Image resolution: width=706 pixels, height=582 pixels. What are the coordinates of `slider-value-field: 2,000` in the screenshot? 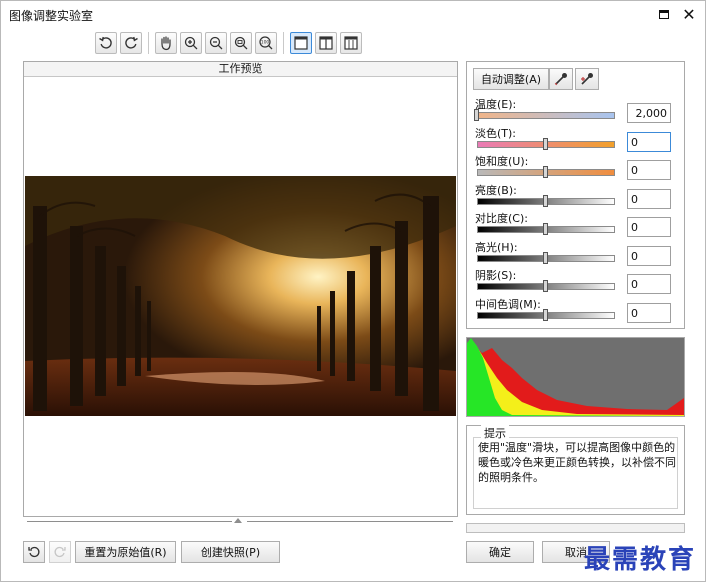 It's located at (649, 113).